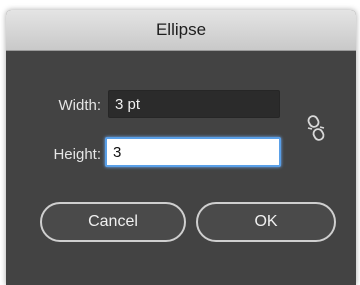 This screenshot has width=360, height=285. Describe the element at coordinates (79, 105) in the screenshot. I see `width-label: Width:` at that location.